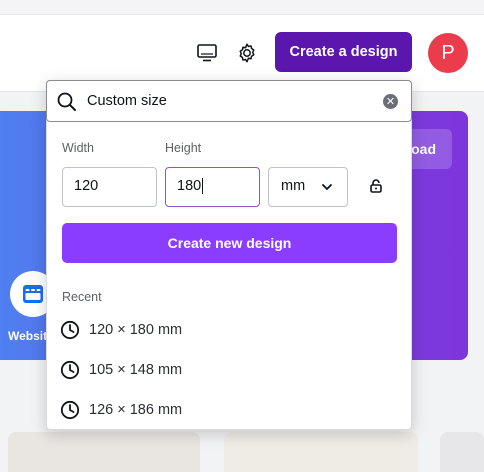 Image resolution: width=484 pixels, height=472 pixels. What do you see at coordinates (242, 7) in the screenshot?
I see `browser-top-strip` at bounding box center [242, 7].